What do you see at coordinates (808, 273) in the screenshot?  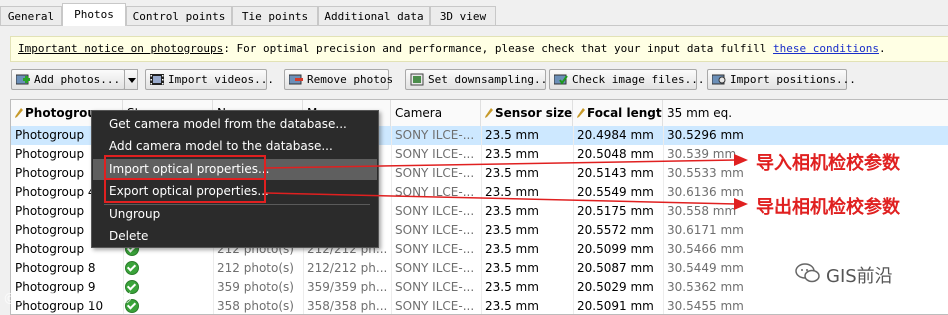 I see `wechat-logo-icon` at bounding box center [808, 273].